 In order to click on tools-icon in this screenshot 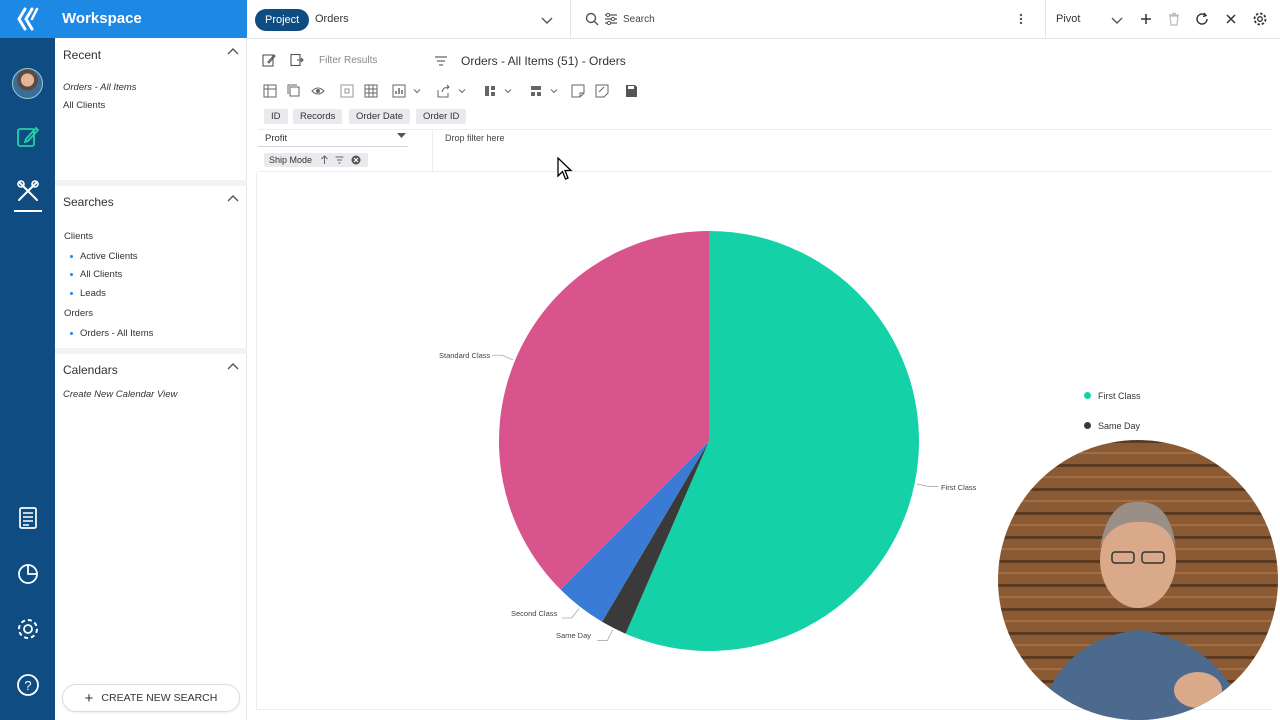, I will do `click(28, 191)`.